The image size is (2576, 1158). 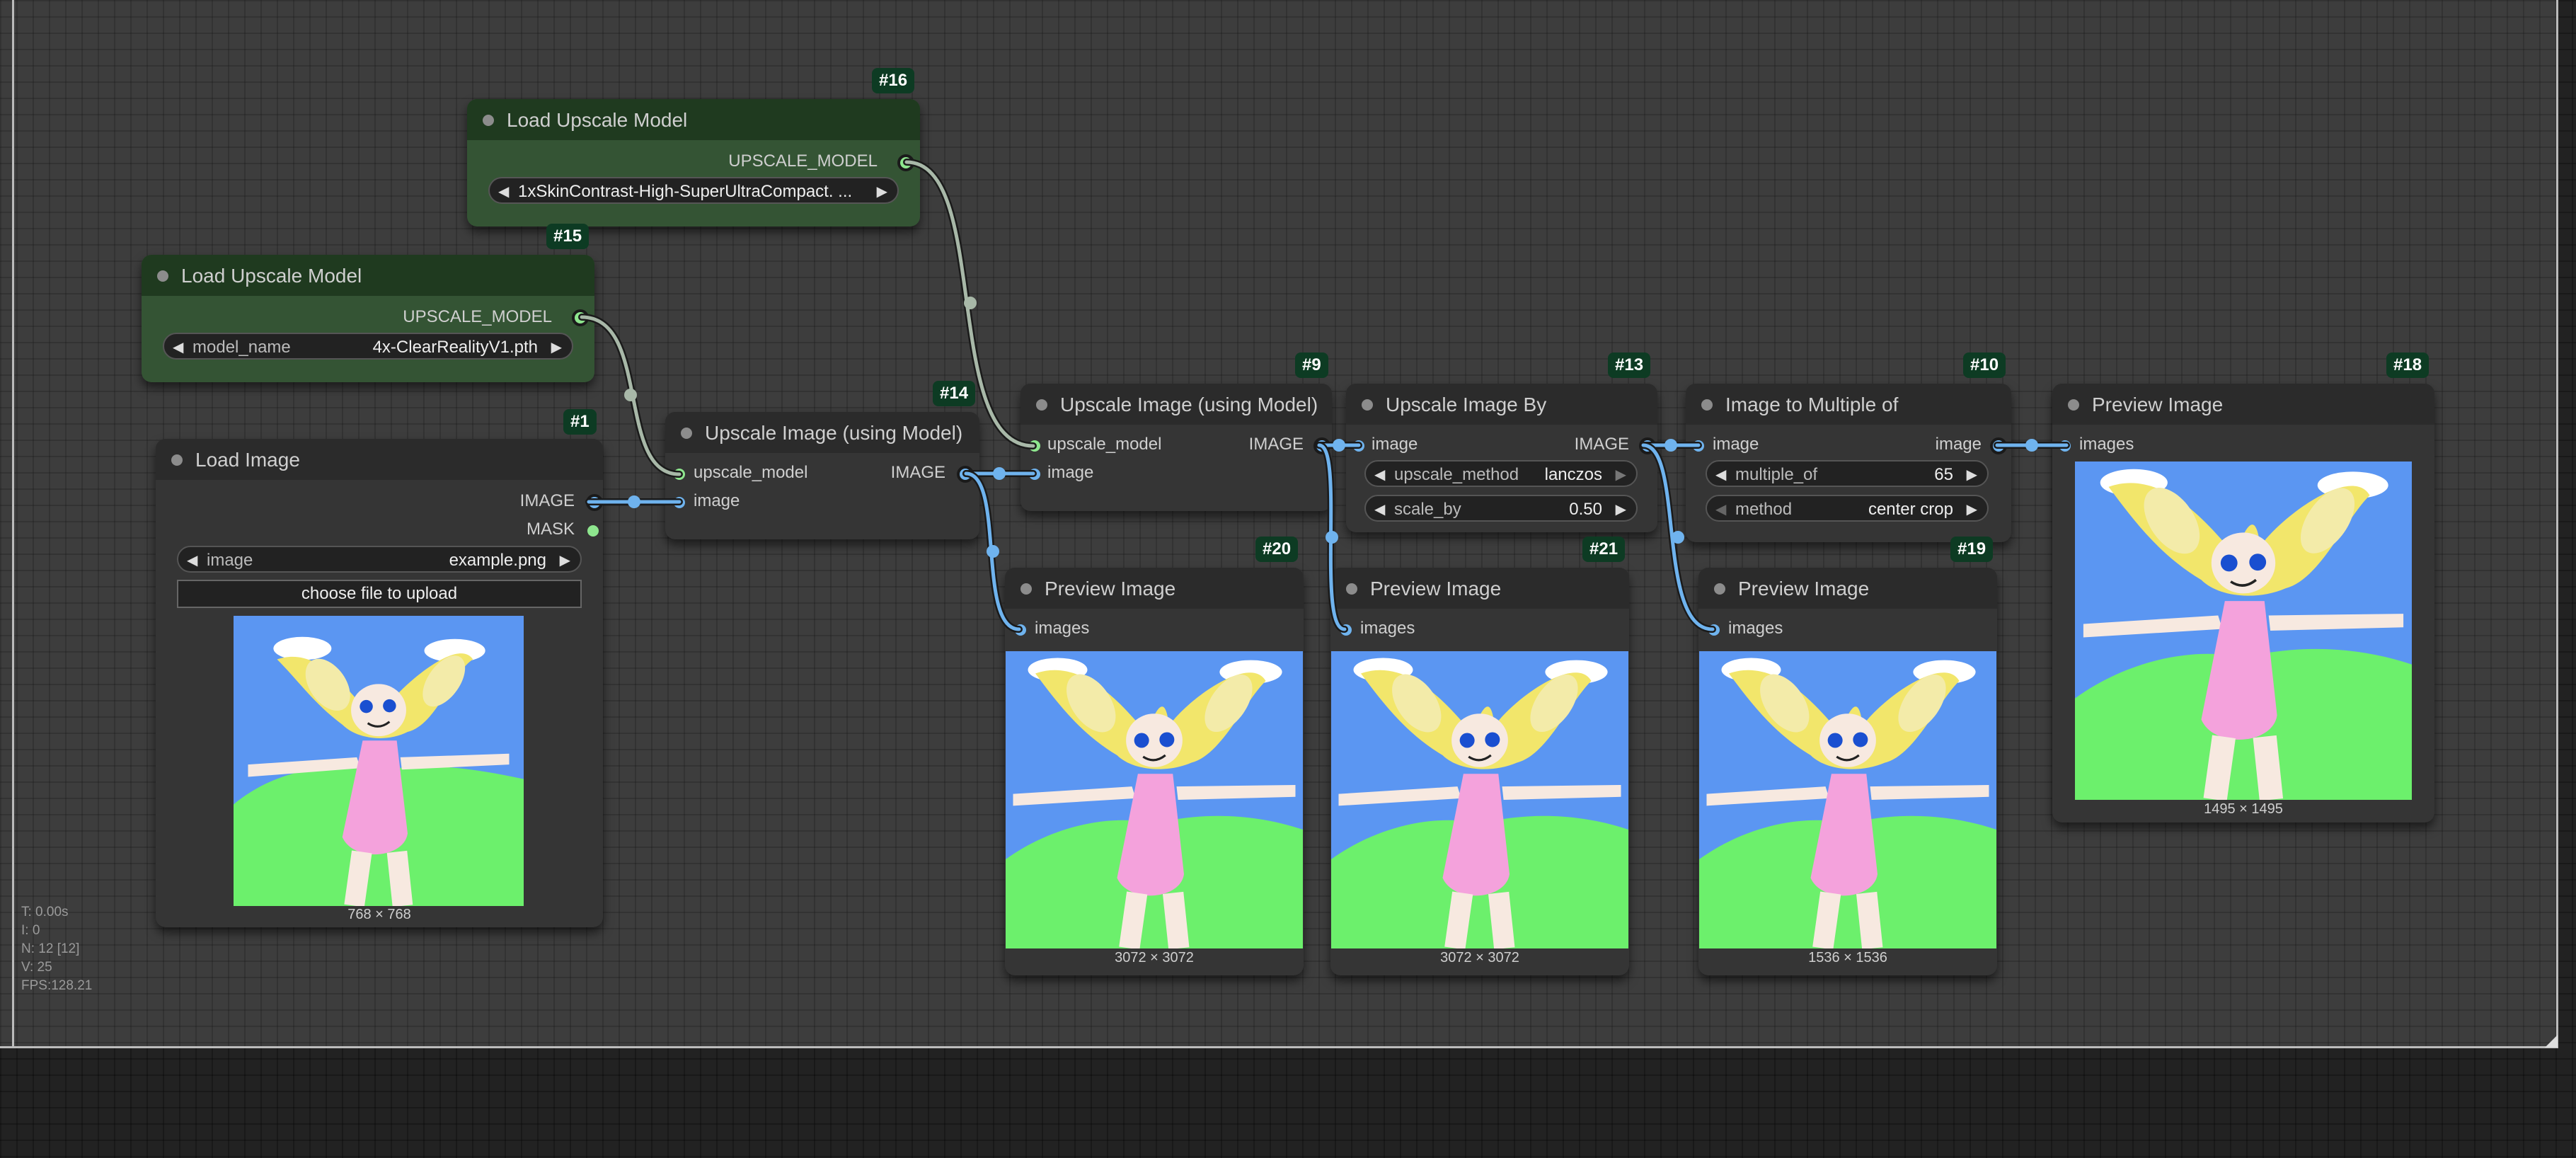 I want to click on node-header: Load Image, so click(x=379, y=460).